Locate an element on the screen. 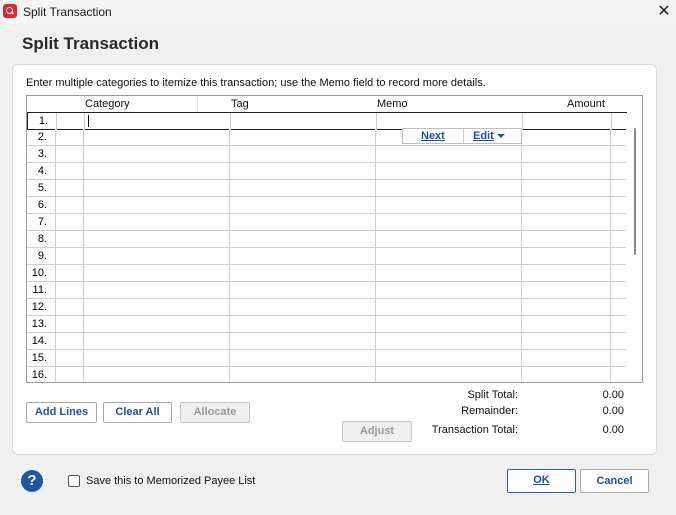 Image resolution: width=676 pixels, height=515 pixels. column-header-category: Category is located at coordinates (107, 104).